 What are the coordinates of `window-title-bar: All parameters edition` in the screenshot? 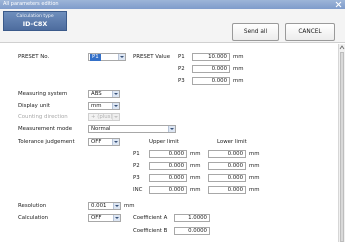 It's located at (172, 4).